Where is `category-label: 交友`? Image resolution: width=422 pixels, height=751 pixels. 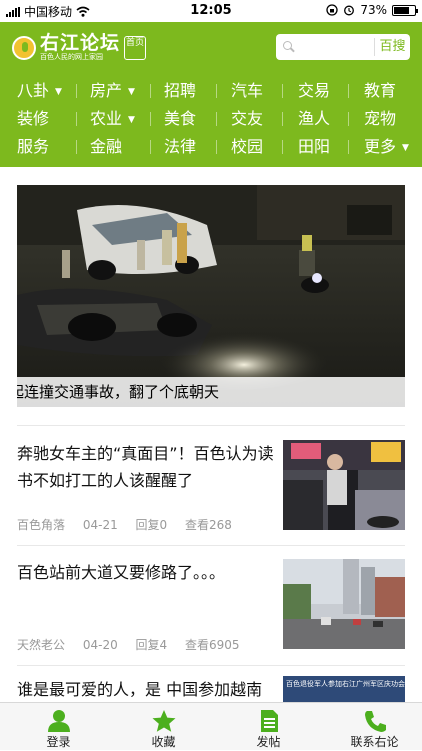 category-label: 交友 is located at coordinates (247, 118).